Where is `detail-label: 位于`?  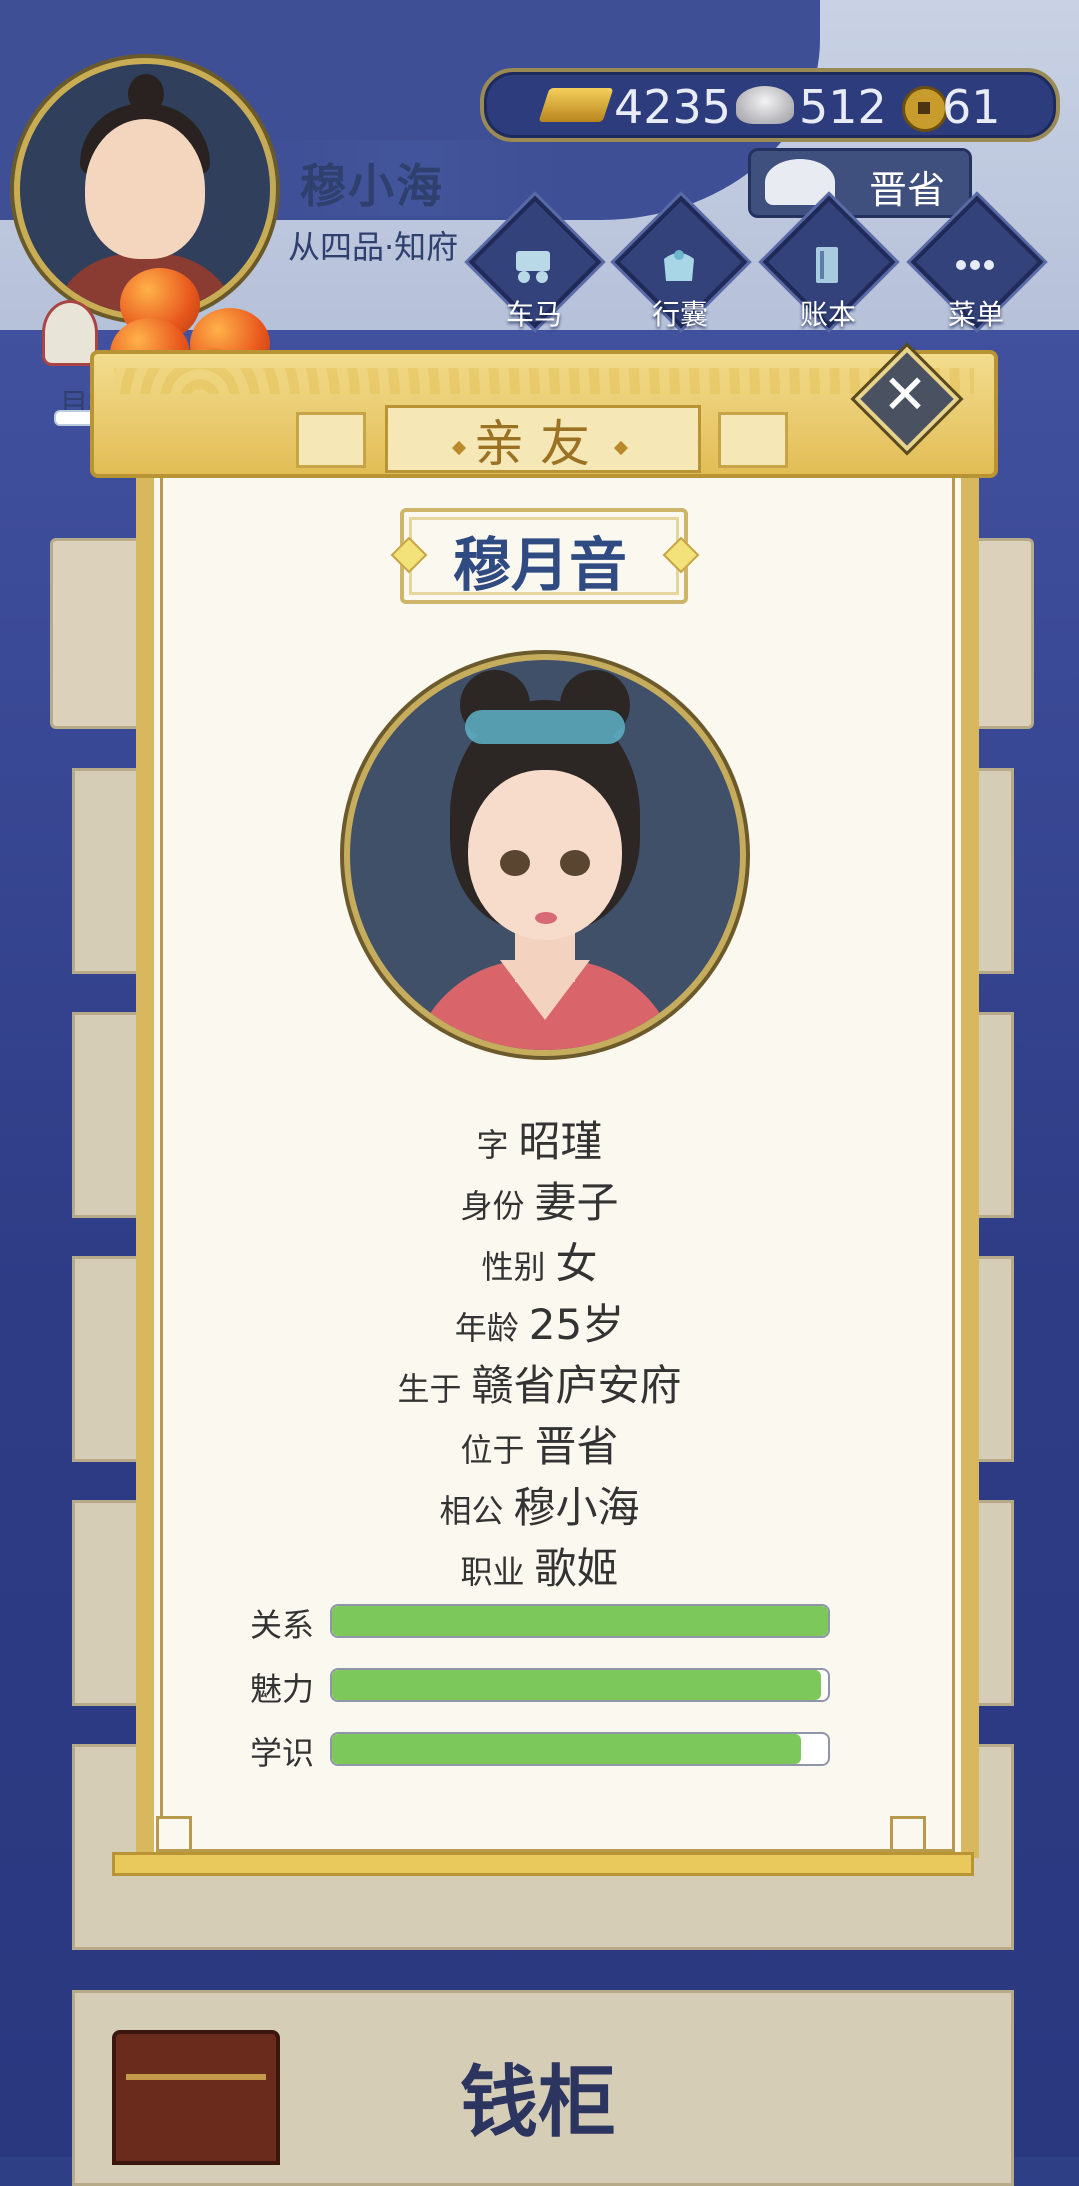
detail-label: 位于 is located at coordinates (492, 1450).